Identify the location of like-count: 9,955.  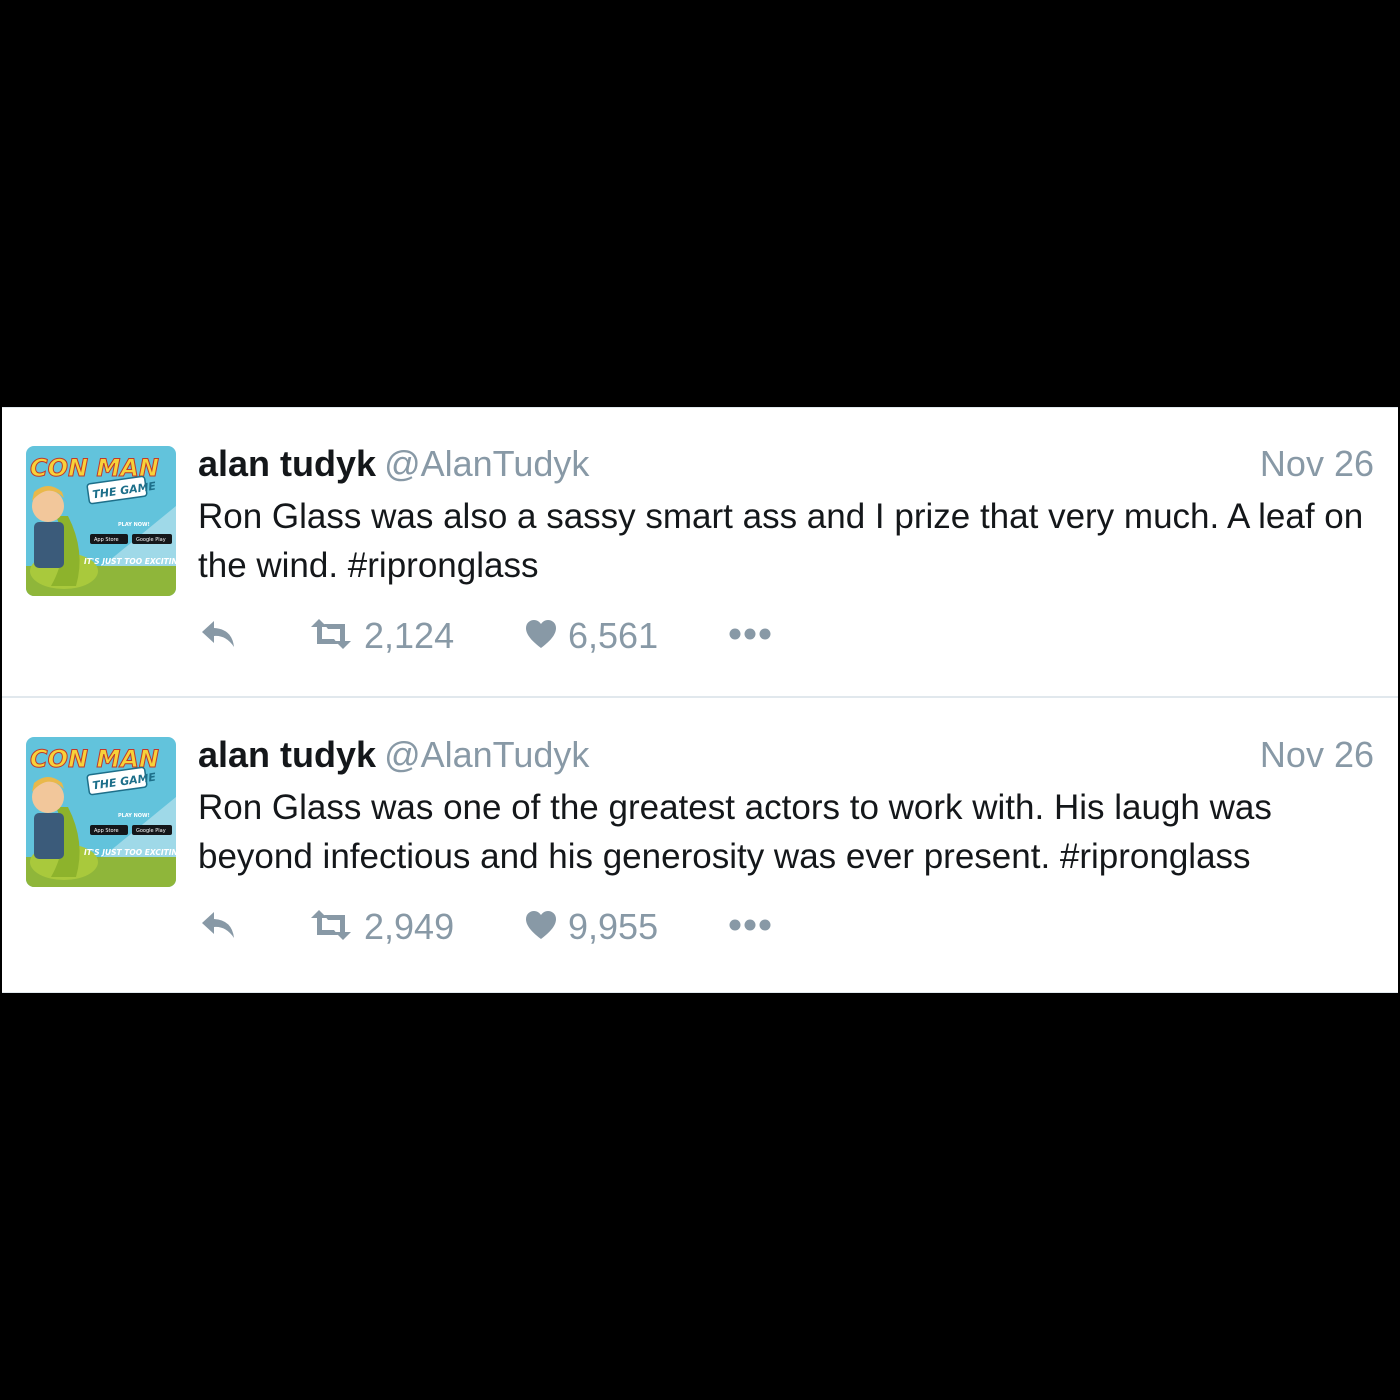
(613, 926).